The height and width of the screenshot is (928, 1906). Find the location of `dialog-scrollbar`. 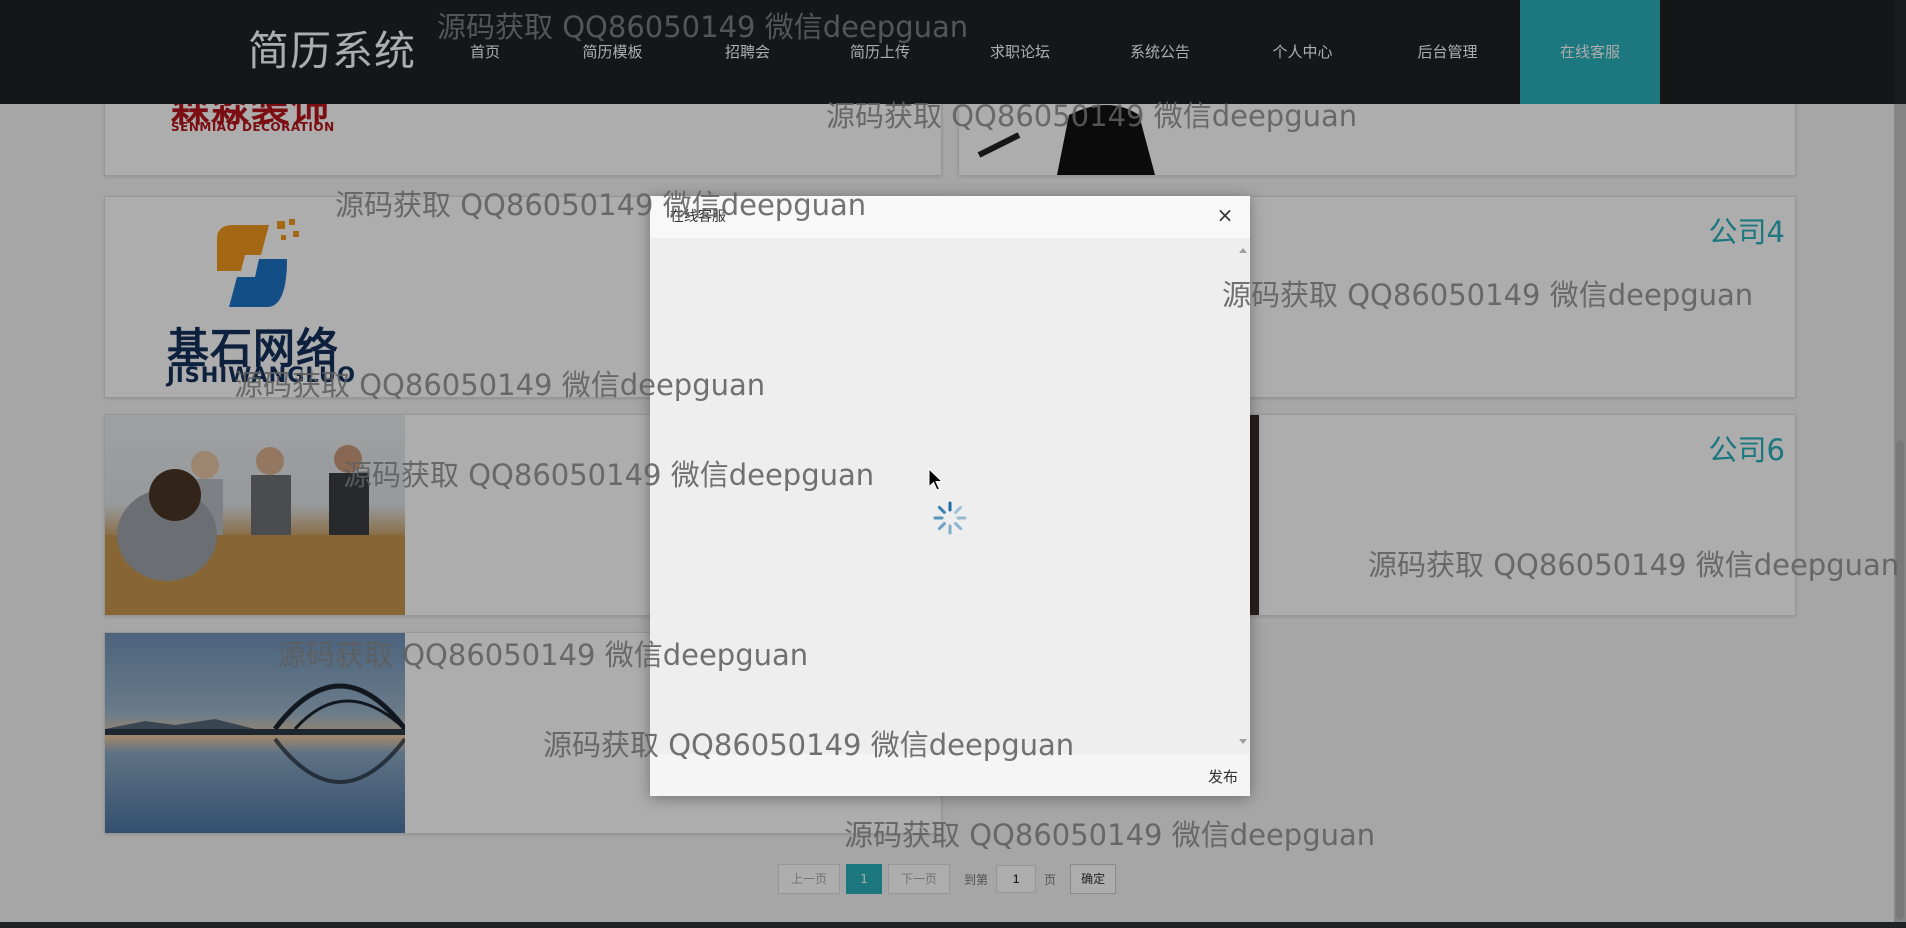

dialog-scrollbar is located at coordinates (1243, 496).